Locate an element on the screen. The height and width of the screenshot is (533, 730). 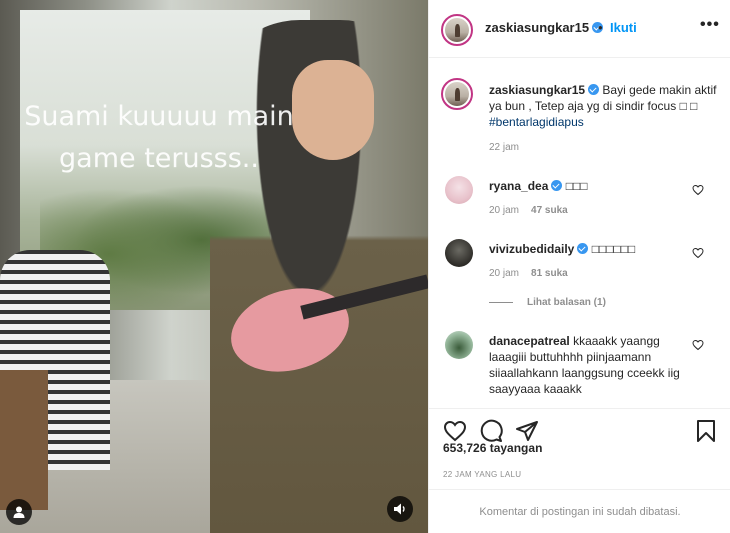
user-icon is located at coordinates (19, 512).